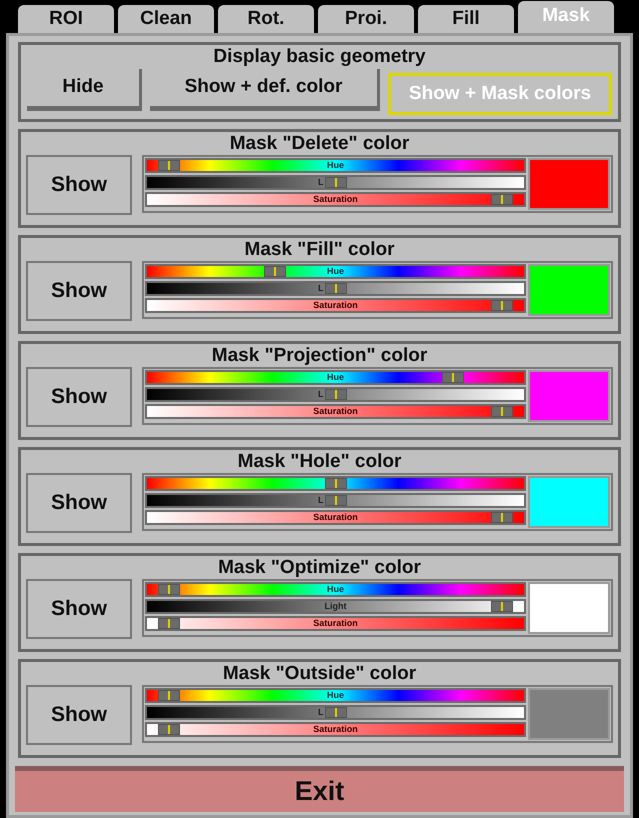  I want to click on group-title: Mask "Delete" color, so click(319, 143).